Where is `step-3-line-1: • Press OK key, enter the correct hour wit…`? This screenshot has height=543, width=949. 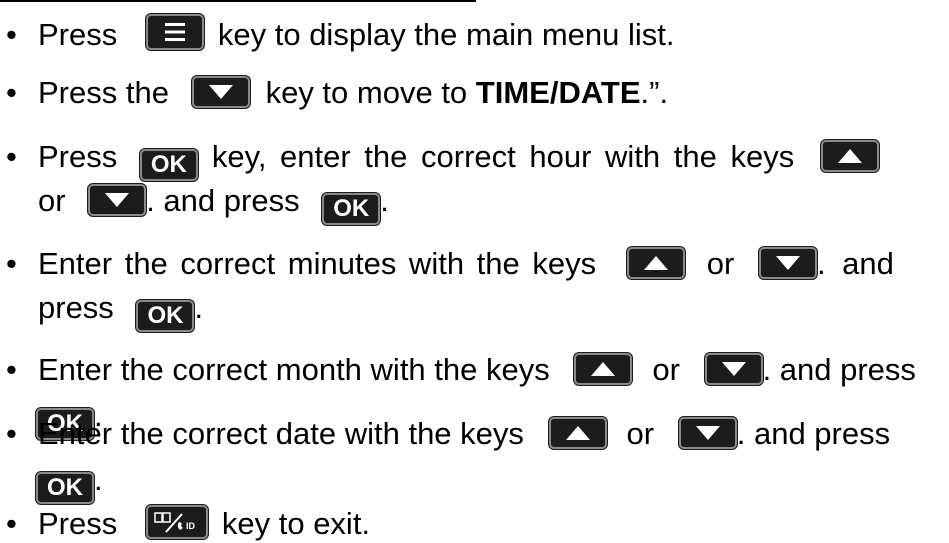
step-3-line-1: • Press OK key, enter the correct hour wit… is located at coordinates (442, 160).